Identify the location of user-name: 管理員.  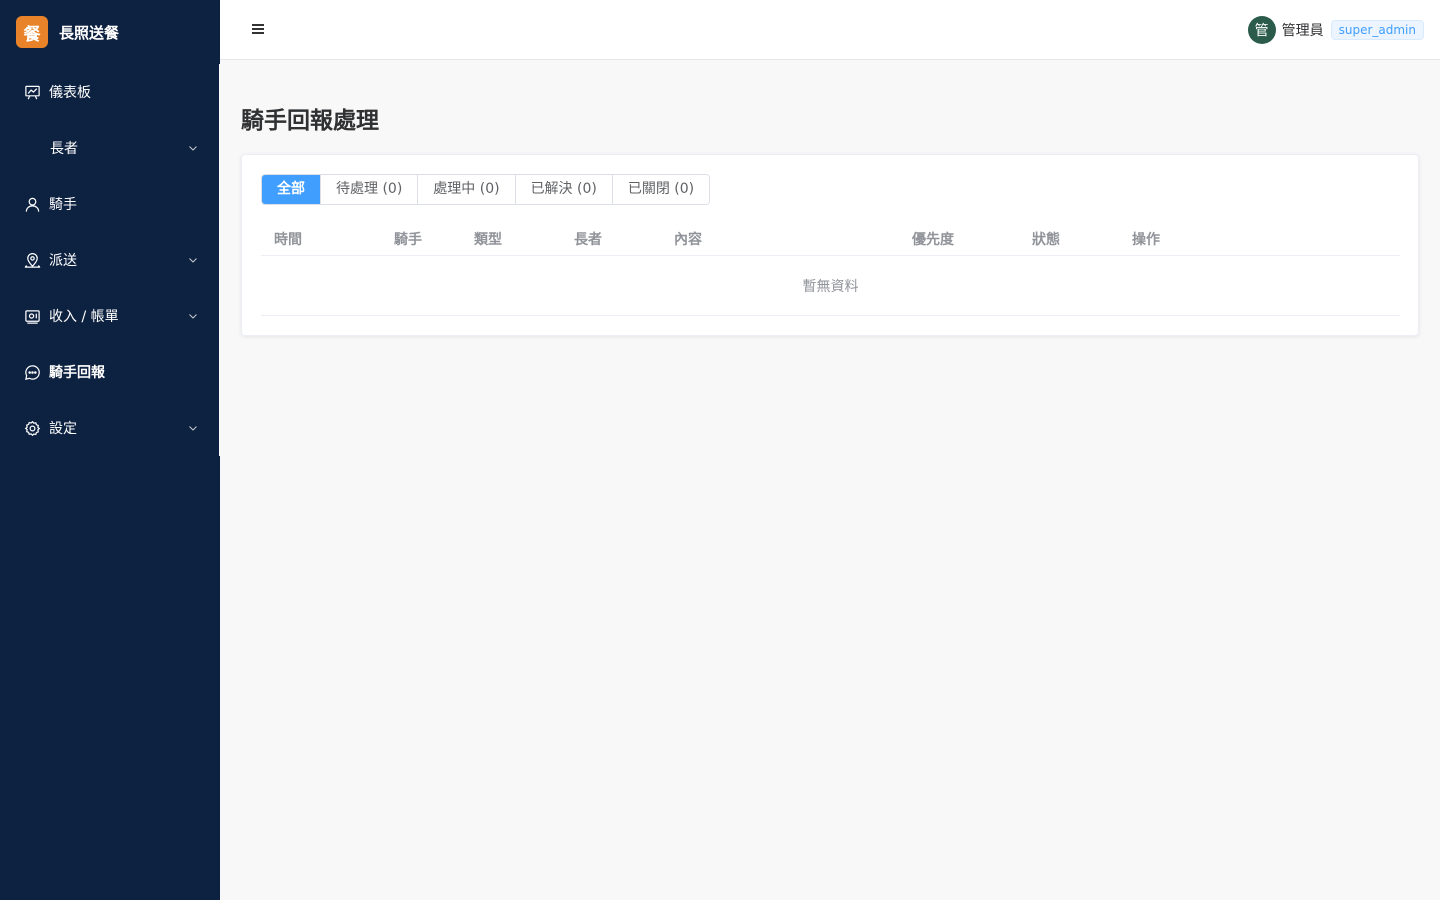
(1302, 31).